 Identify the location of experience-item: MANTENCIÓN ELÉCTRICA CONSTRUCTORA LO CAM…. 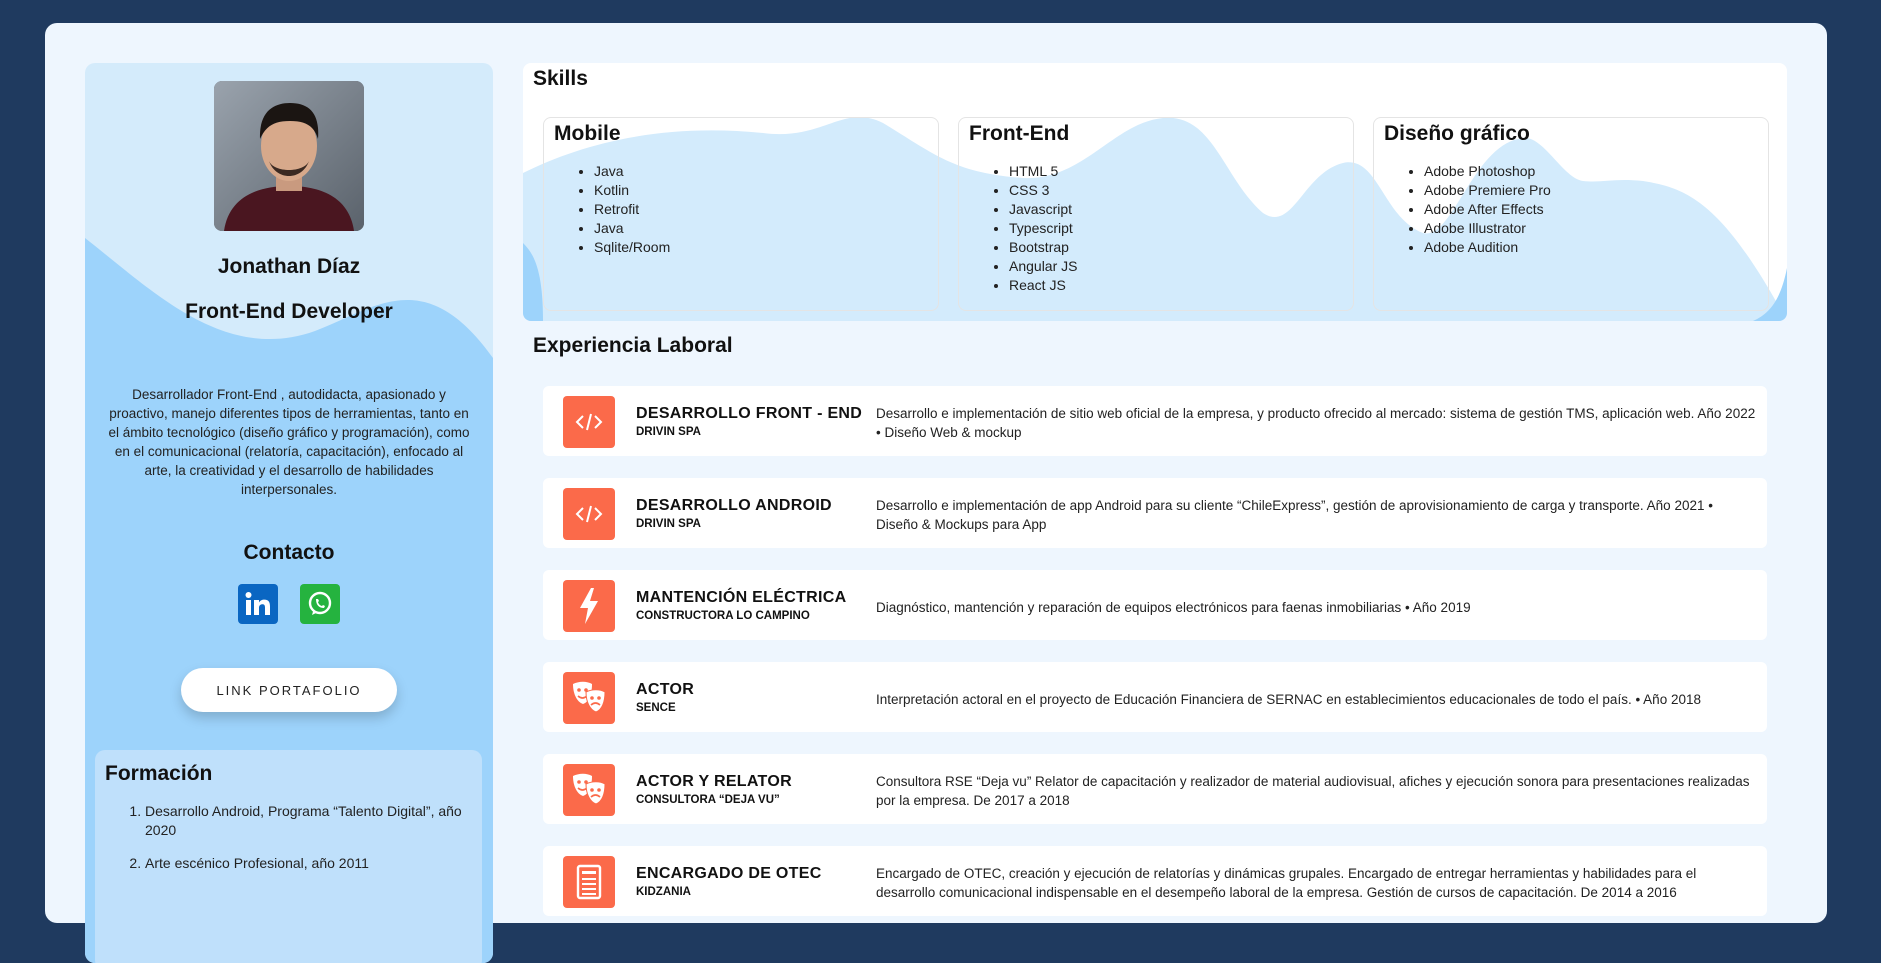
(1155, 605).